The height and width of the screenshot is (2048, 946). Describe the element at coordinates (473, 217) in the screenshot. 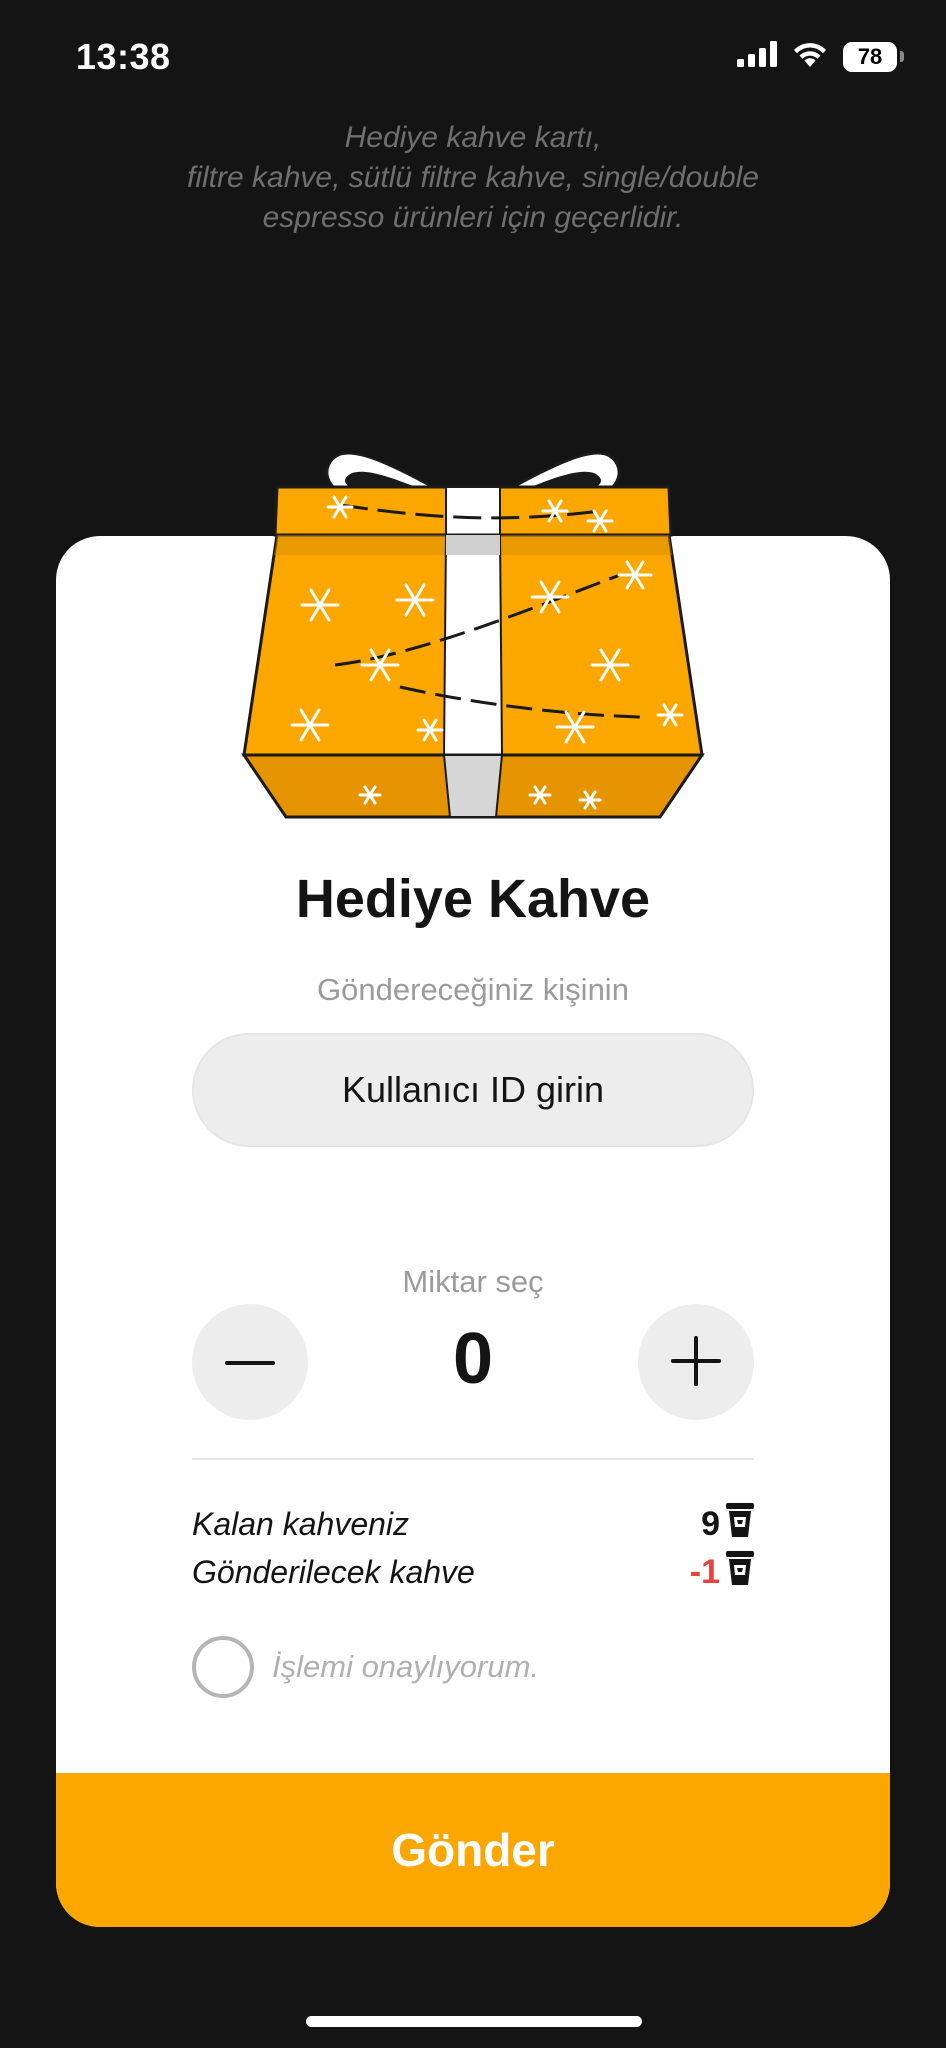

I see `info-line-3: espresso ürünleri için geçerlidir.` at that location.